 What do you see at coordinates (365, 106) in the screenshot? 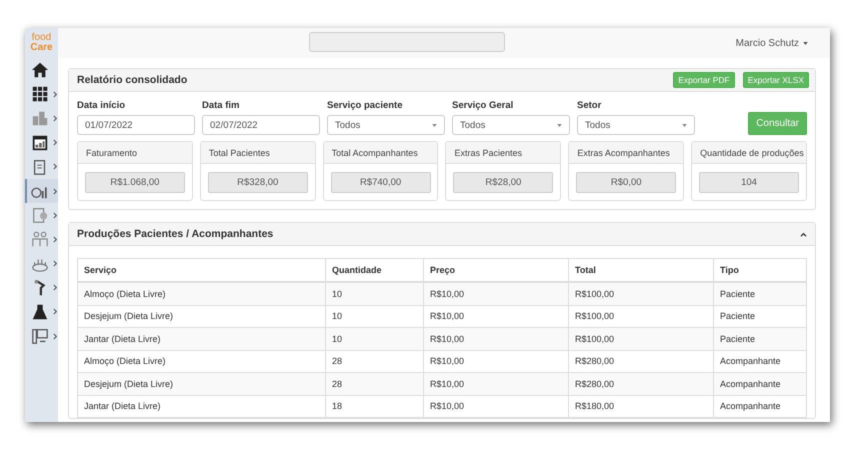
I see `field-label: Serviço paciente` at bounding box center [365, 106].